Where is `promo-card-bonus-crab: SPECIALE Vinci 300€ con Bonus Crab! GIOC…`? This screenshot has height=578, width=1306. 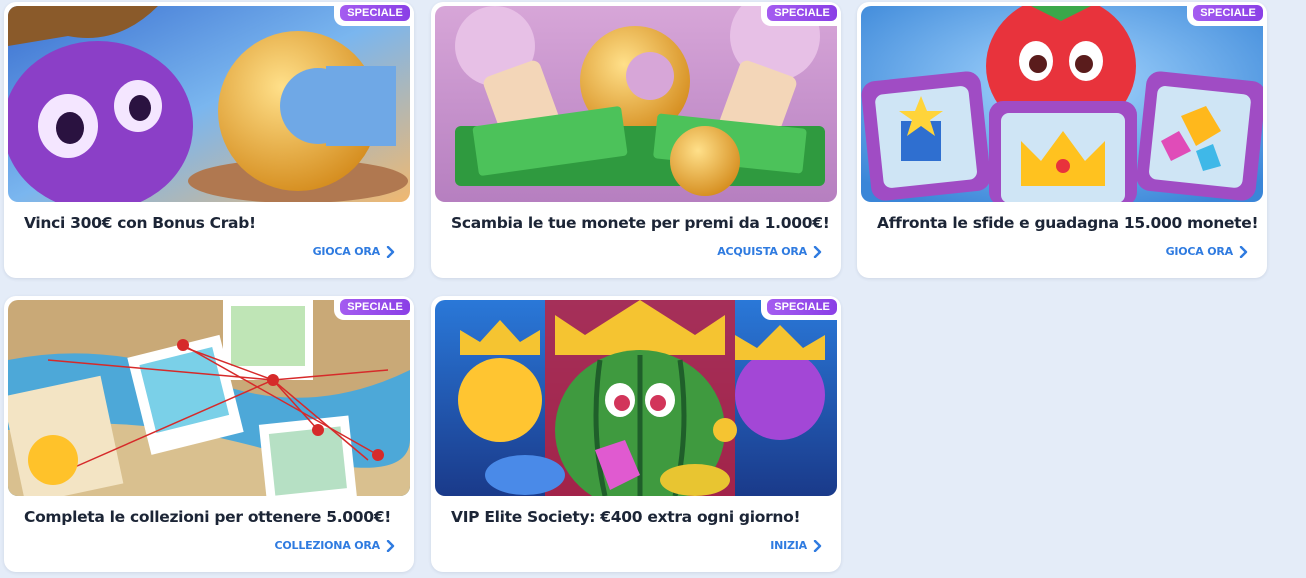 promo-card-bonus-crab: SPECIALE Vinci 300€ con Bonus Crab! GIOC… is located at coordinates (209, 140).